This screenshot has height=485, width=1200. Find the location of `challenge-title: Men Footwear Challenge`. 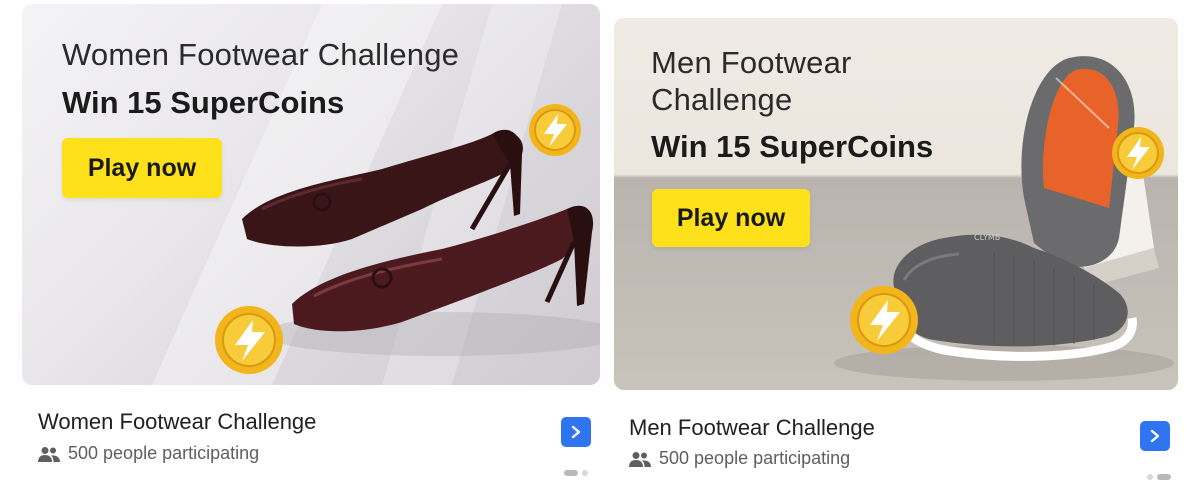

challenge-title: Men Footwear Challenge is located at coordinates (752, 427).